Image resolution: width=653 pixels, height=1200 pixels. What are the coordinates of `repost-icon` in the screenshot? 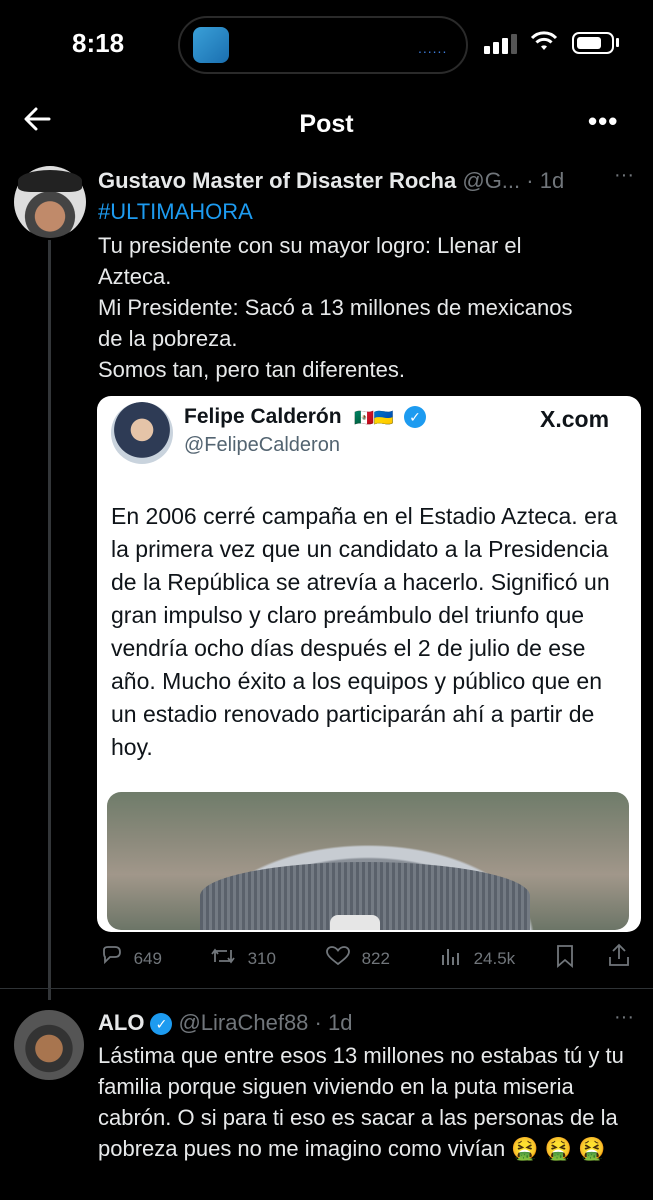 It's located at (226, 959).